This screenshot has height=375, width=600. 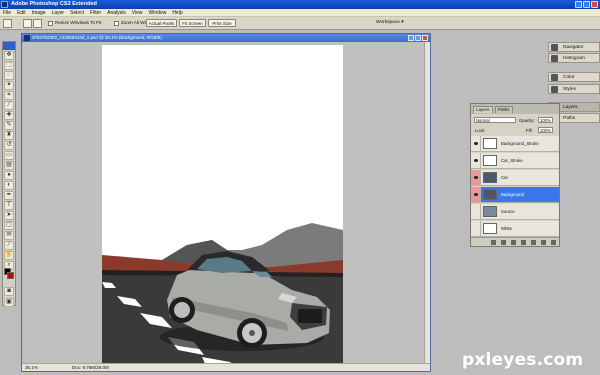 What do you see at coordinates (95, 13) in the screenshot?
I see `menu-filter: Filter` at bounding box center [95, 13].